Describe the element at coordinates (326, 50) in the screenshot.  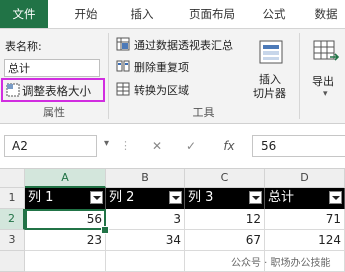
I see `export-table-icon` at that location.